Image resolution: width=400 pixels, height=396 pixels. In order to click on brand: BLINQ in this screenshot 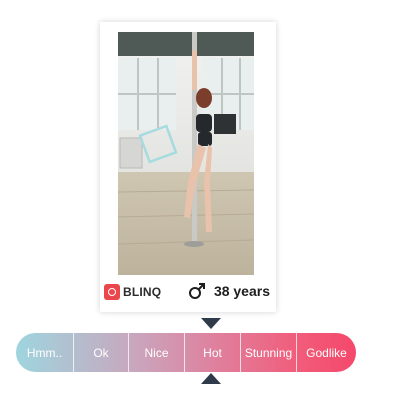, I will do `click(132, 292)`.